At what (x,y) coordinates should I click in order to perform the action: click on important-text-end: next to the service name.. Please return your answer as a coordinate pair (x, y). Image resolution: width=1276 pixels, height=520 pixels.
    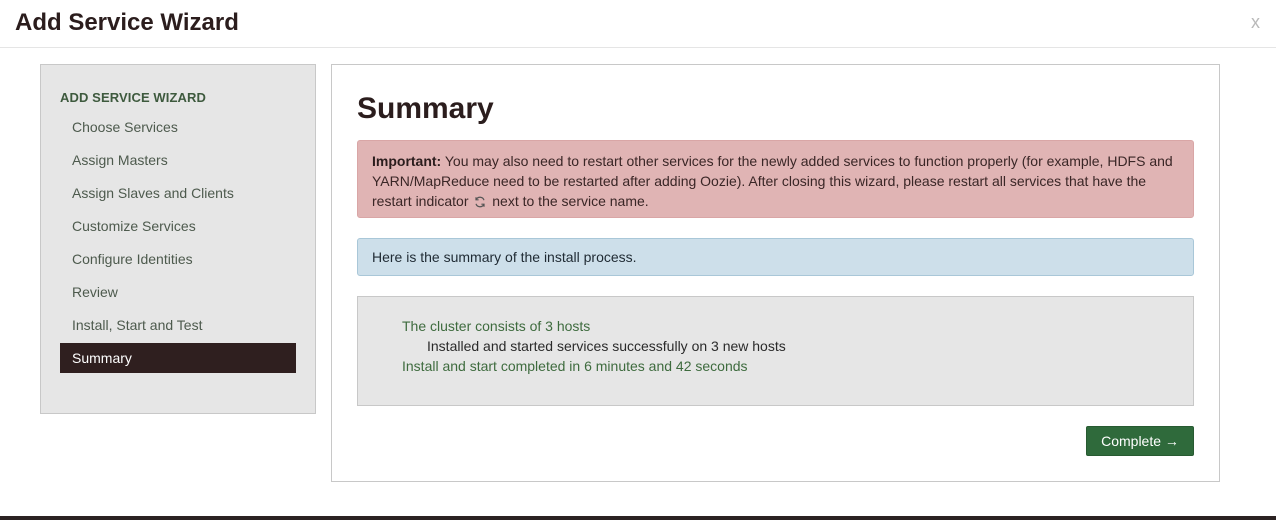
    Looking at the image, I should click on (570, 201).